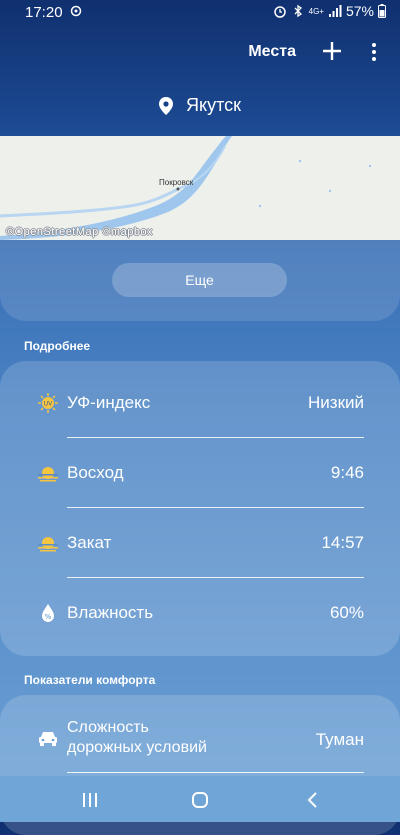 The width and height of the screenshot is (400, 835). What do you see at coordinates (200, 613) in the screenshot?
I see `humidity-row: % Влажность 60%` at bounding box center [200, 613].